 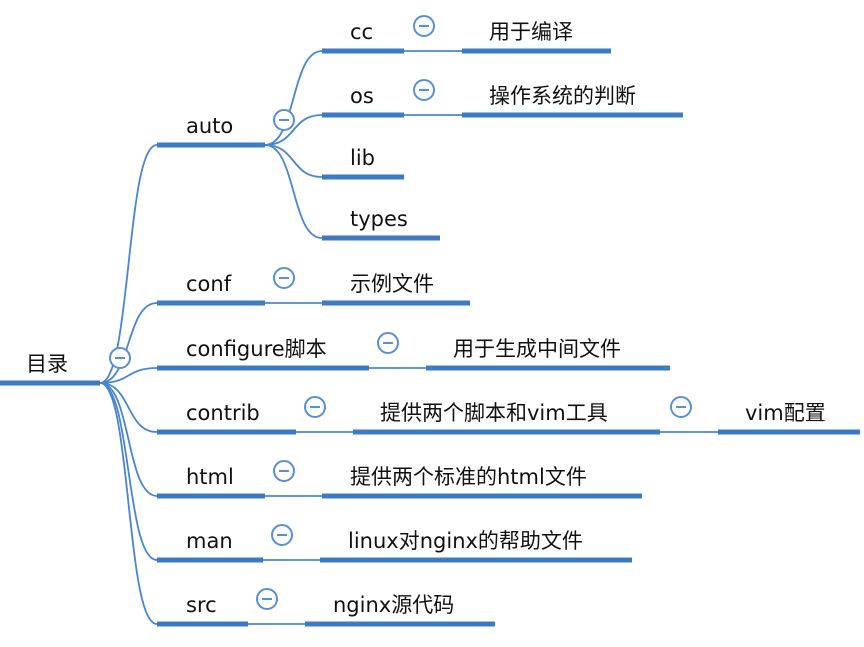 I want to click on node-auto-os-desc: 操作系统的判断, so click(x=572, y=101).